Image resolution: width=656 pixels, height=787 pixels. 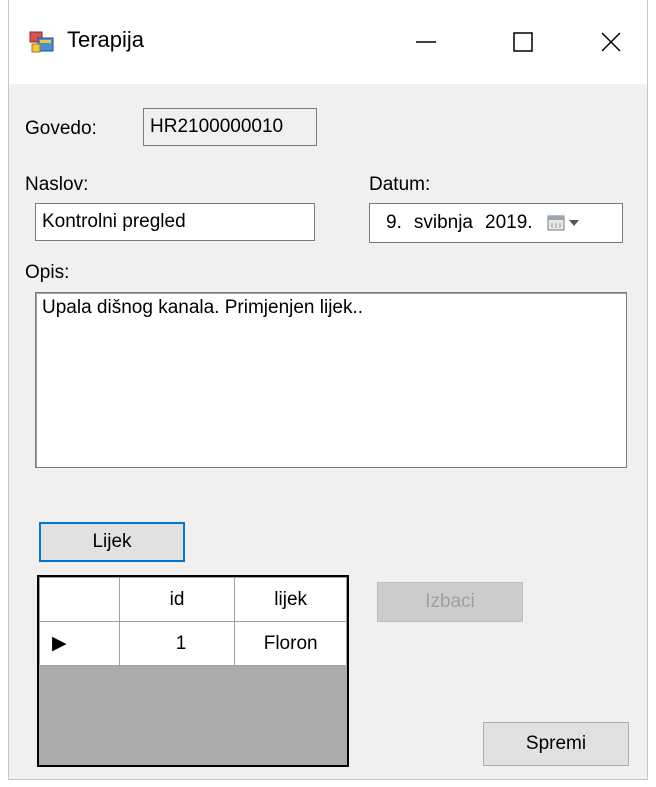 I want to click on grid-header-row: id lijek, so click(x=193, y=599).